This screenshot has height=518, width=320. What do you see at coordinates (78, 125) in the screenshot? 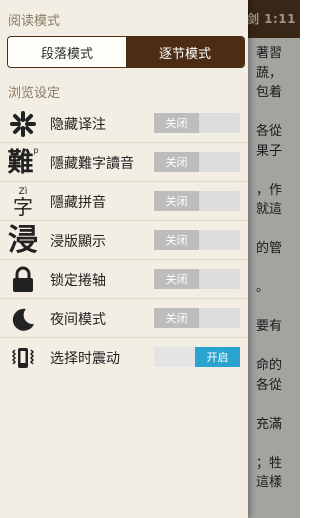
I see `setting-label: 隐藏译注` at bounding box center [78, 125].